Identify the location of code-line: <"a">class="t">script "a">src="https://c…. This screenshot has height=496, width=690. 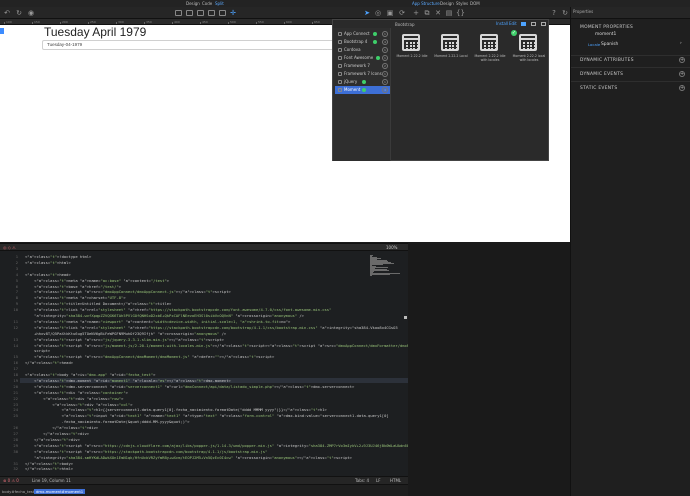
(216, 445).